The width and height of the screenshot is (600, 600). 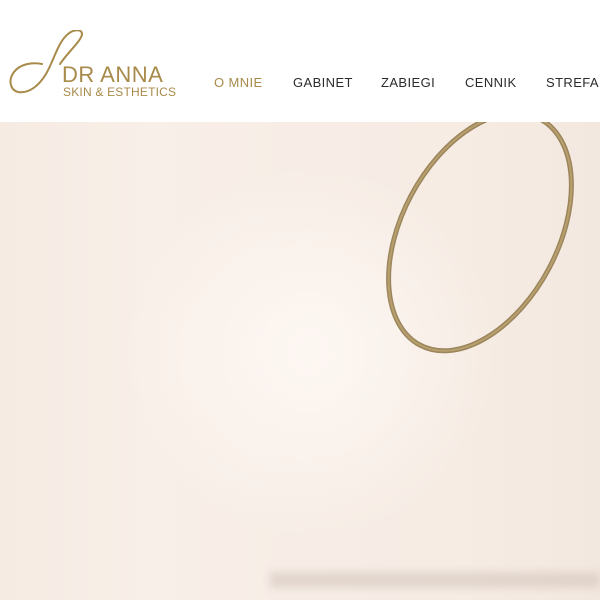 What do you see at coordinates (238, 83) in the screenshot?
I see `nav-item-o-mnie: O MNIE` at bounding box center [238, 83].